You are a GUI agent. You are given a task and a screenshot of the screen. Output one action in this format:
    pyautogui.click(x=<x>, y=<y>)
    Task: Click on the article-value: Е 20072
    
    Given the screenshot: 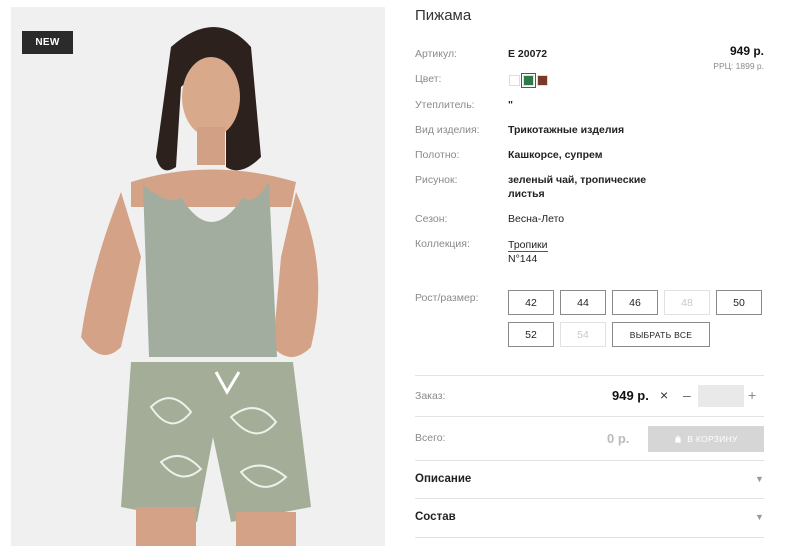 What is the action you would take?
    pyautogui.click(x=528, y=54)
    